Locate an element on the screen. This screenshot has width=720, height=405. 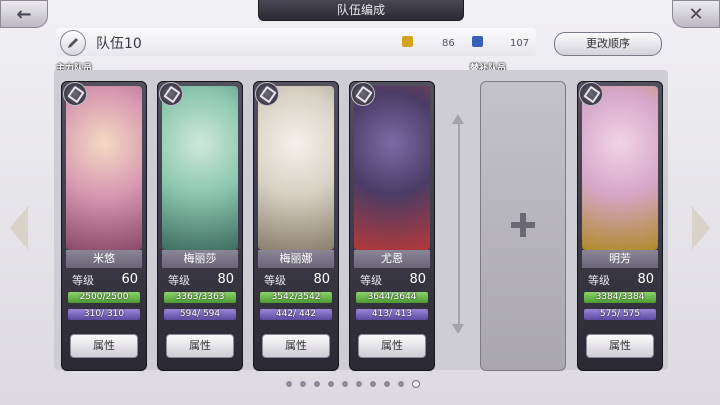
mp-bar: 310/ 310 is located at coordinates (104, 314).